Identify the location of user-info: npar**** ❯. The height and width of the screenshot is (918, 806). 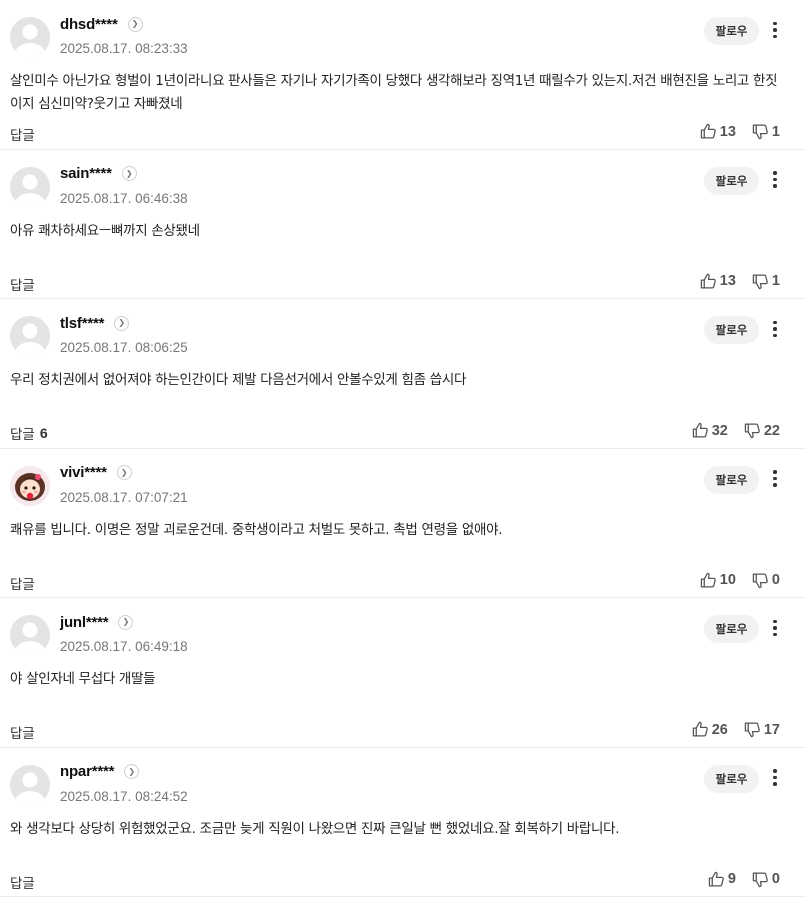
(100, 772).